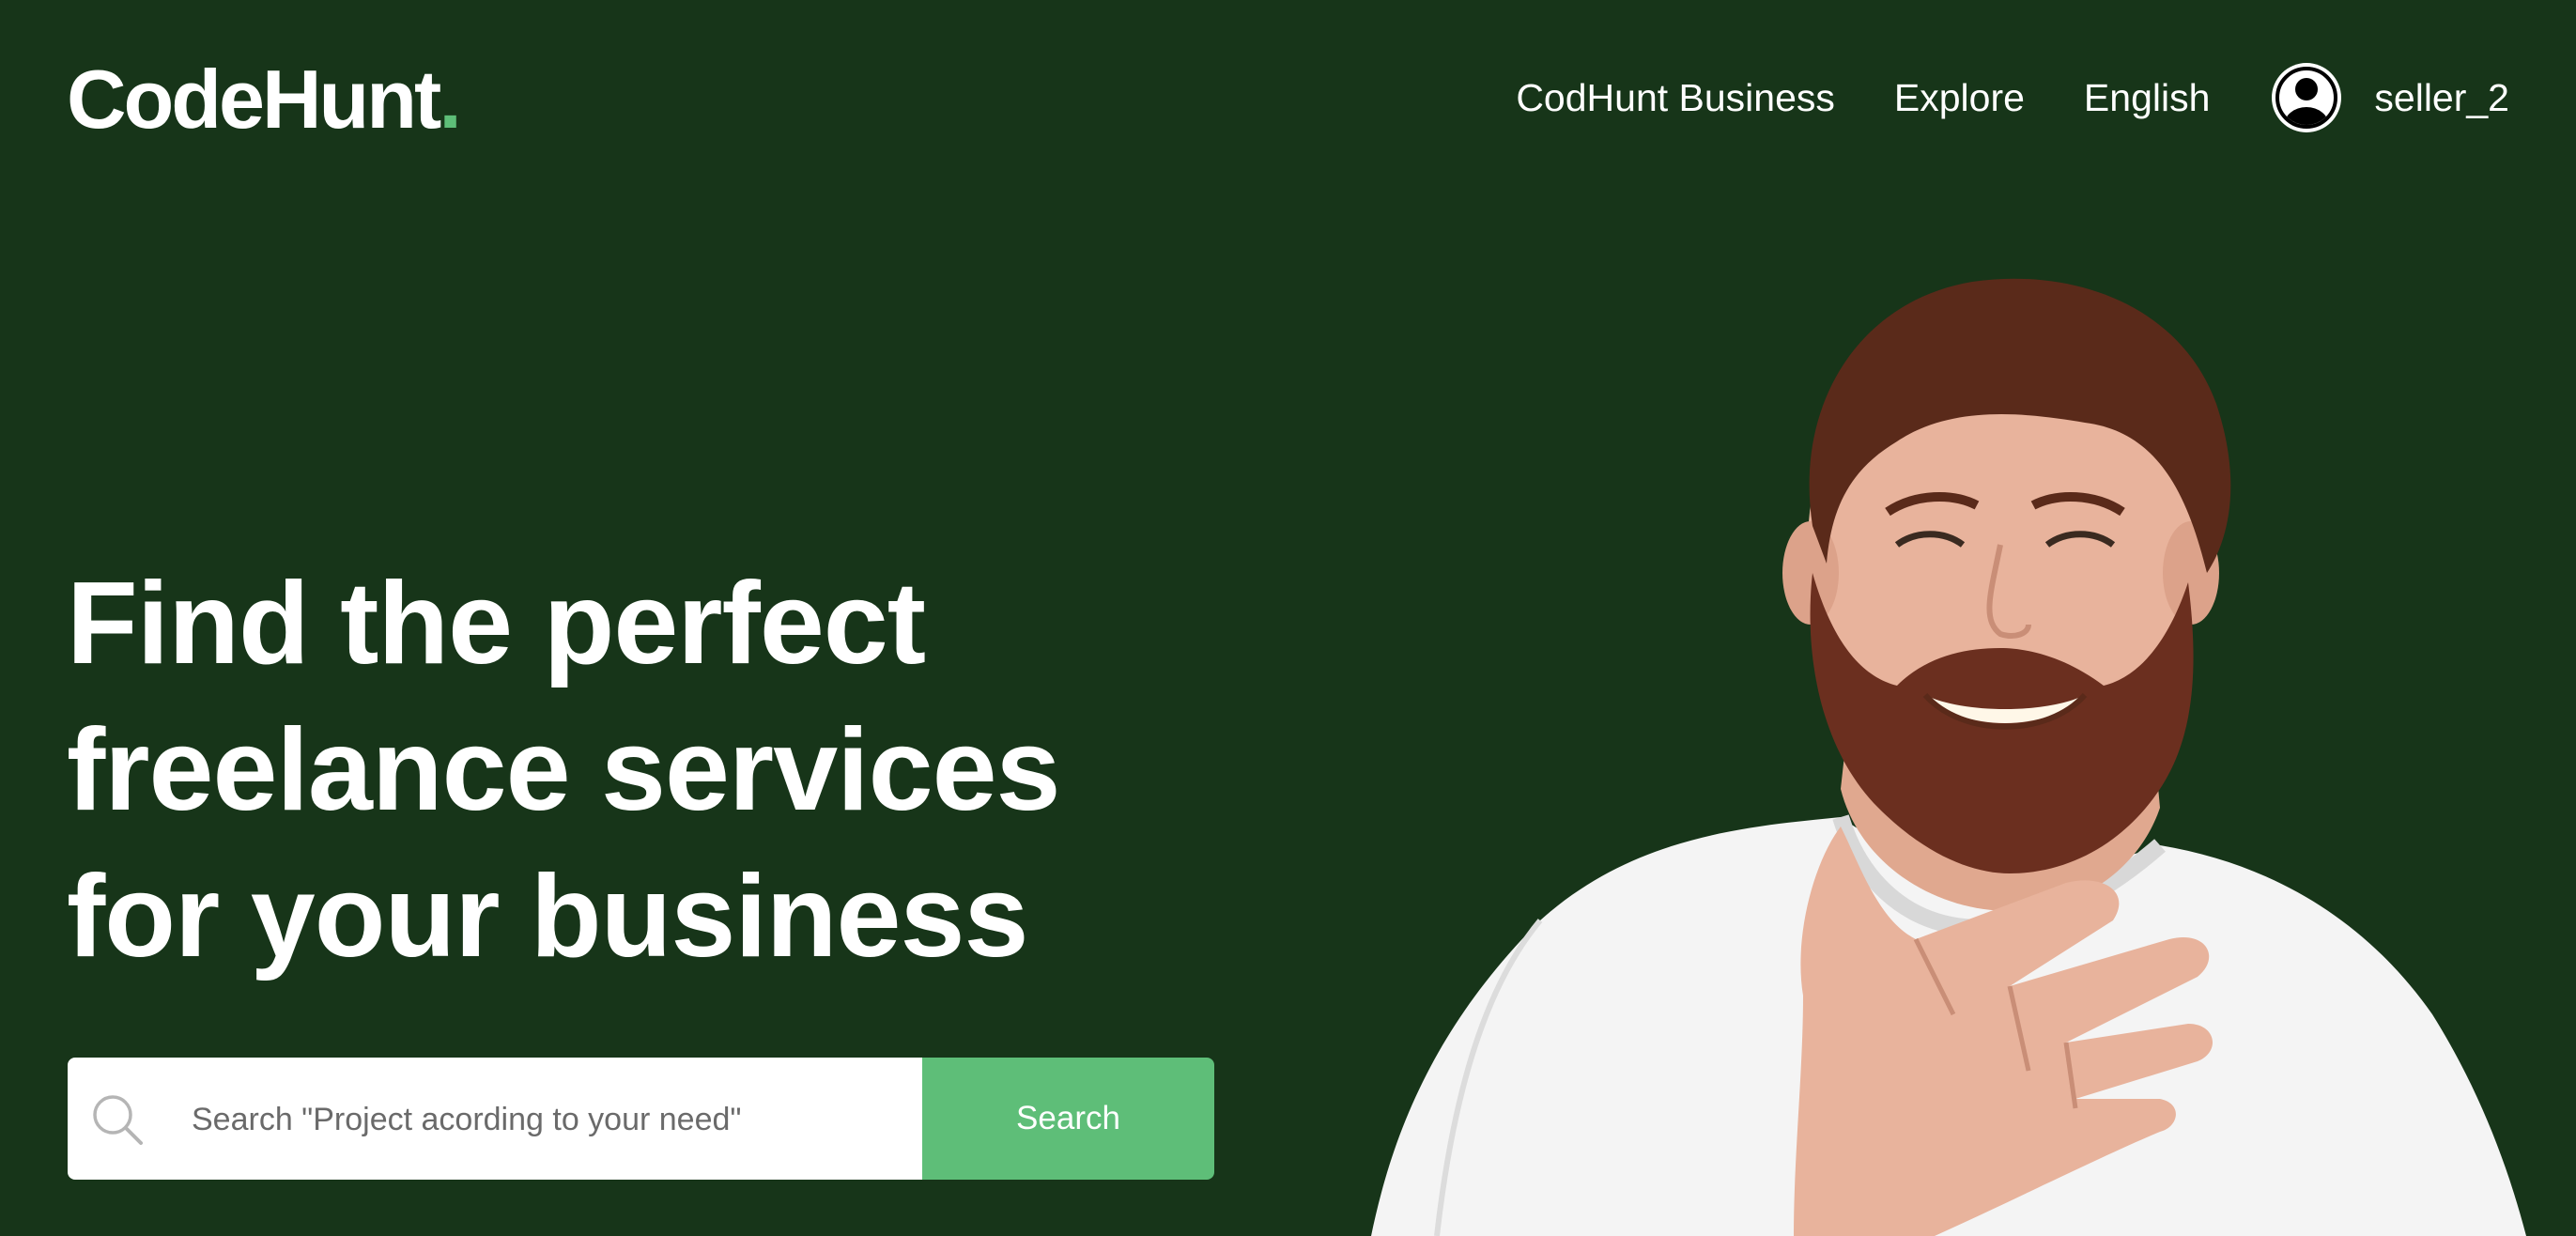  I want to click on user-menu: seller_2, so click(2389, 97).